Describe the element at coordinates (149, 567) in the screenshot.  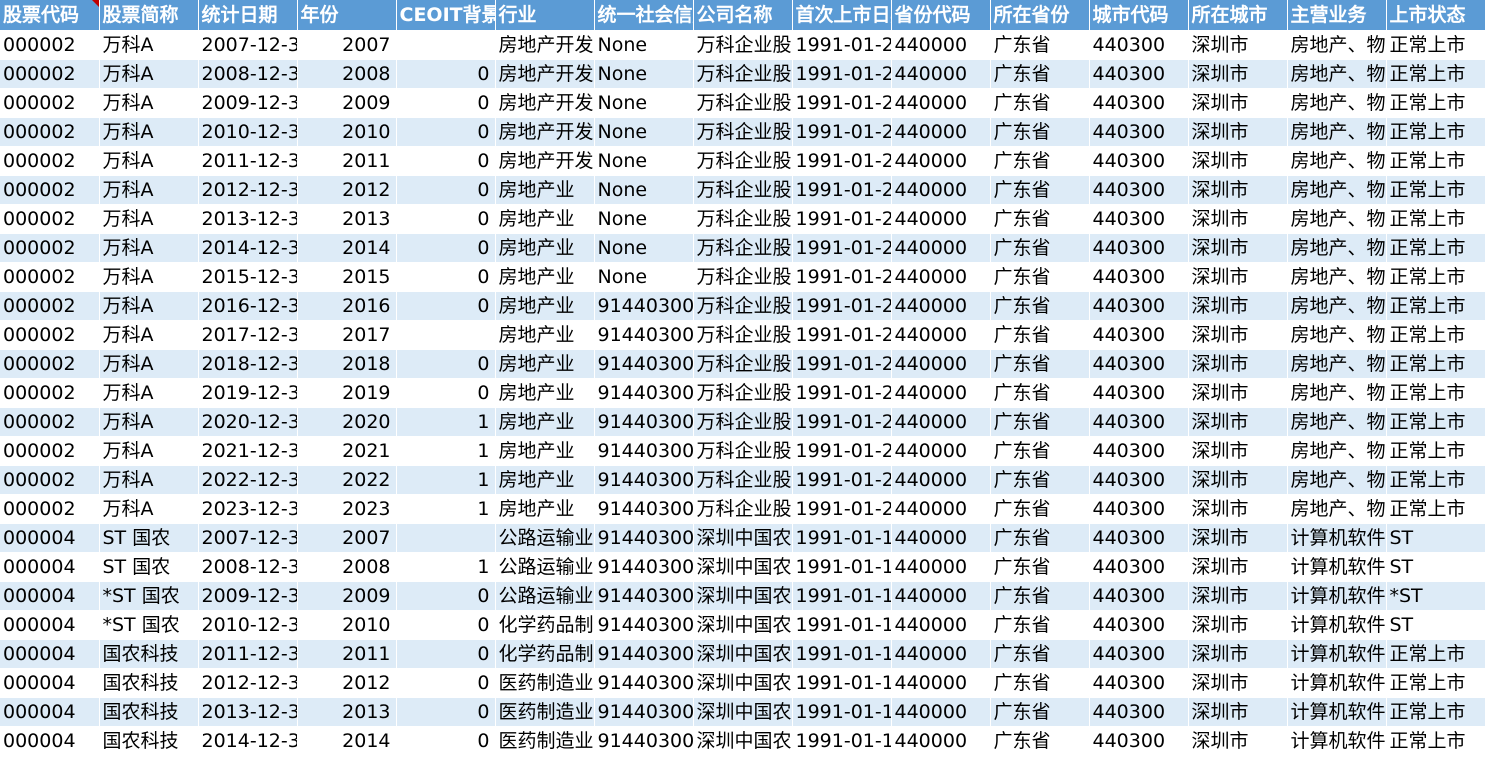
I see `cell-abbr: ST 国农` at that location.